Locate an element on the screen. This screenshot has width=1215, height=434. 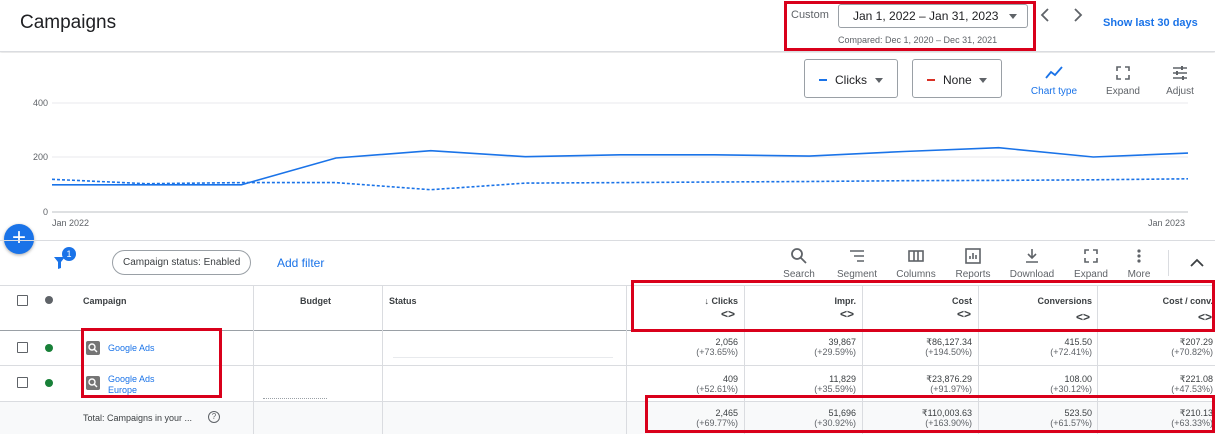
download-icon is located at coordinates (1032, 256).